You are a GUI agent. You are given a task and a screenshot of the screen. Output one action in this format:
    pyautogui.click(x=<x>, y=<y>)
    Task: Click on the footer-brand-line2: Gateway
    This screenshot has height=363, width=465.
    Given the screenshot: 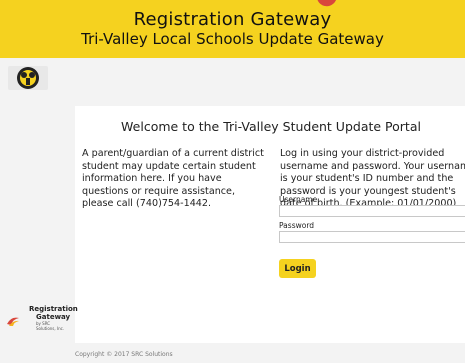 What is the action you would take?
    pyautogui.click(x=53, y=317)
    